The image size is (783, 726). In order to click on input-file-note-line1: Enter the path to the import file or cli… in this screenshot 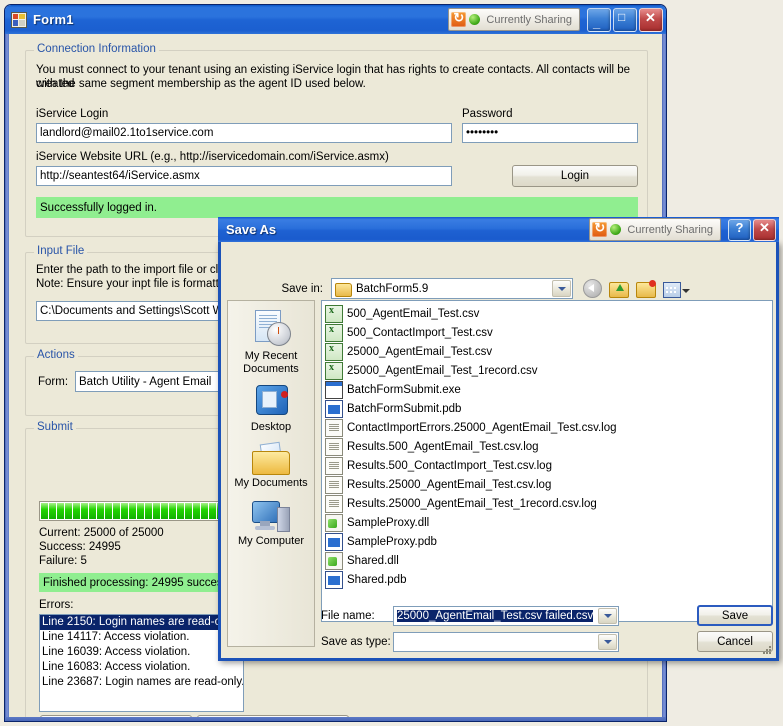, I will do `click(140, 270)`.